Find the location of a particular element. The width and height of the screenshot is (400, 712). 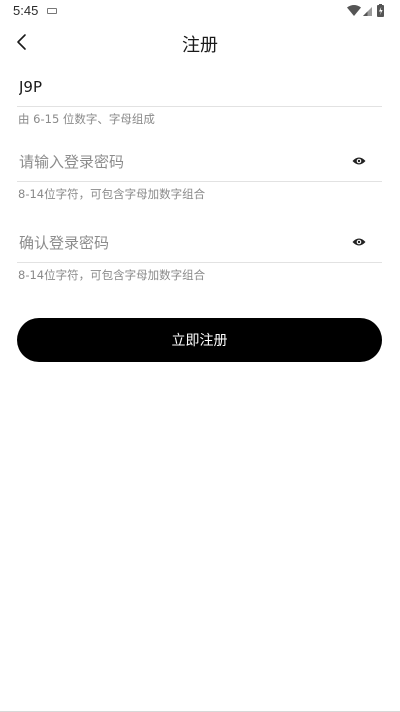

confirm-password-hint: 8-14位字符，可包含字母加数字组合 is located at coordinates (112, 275).